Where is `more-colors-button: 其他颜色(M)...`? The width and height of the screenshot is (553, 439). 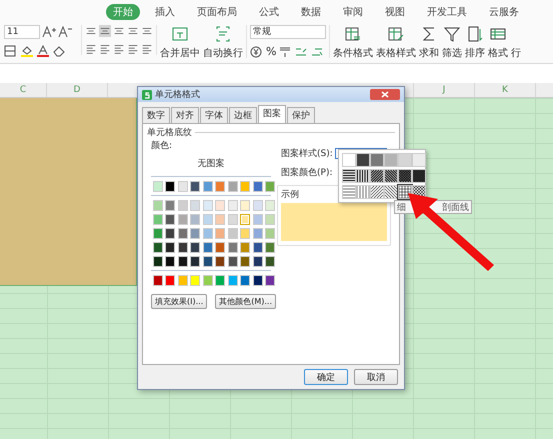
more-colors-button: 其他颜色(M)... is located at coordinates (245, 301).